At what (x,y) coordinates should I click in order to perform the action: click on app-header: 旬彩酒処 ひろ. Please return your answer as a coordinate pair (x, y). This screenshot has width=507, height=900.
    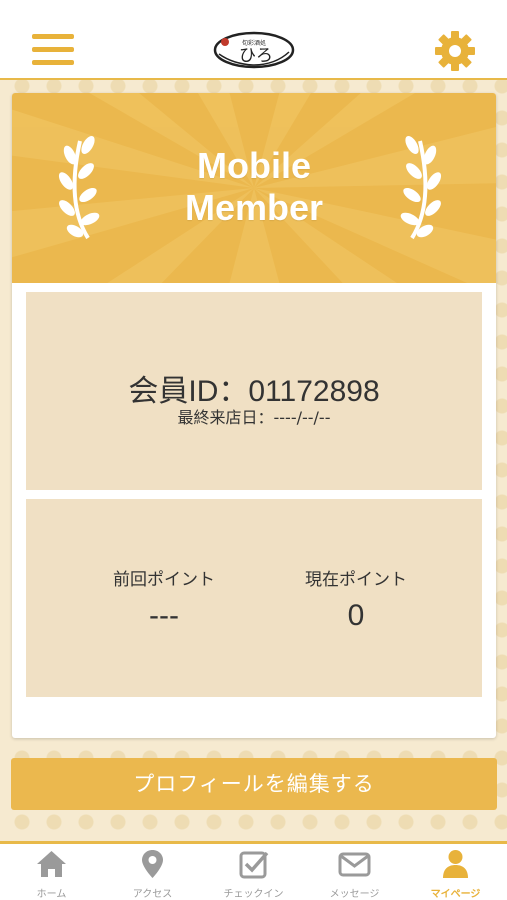
    Looking at the image, I should click on (253, 40).